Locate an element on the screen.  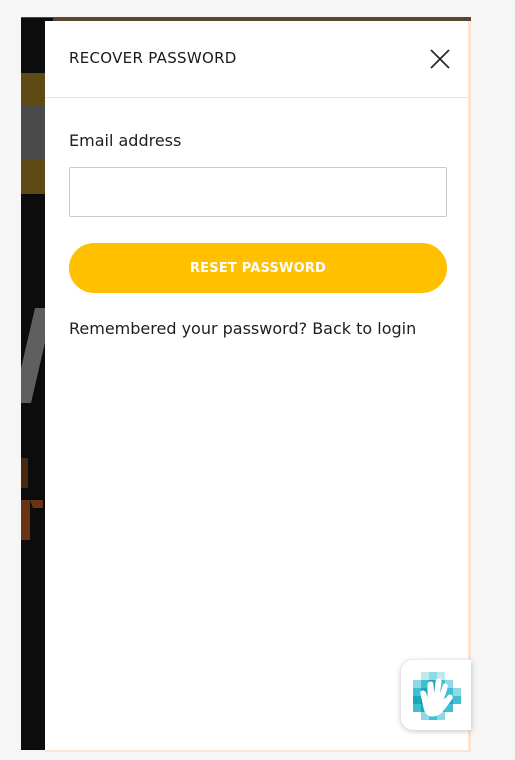
accessibility-widget-button is located at coordinates (436, 695).